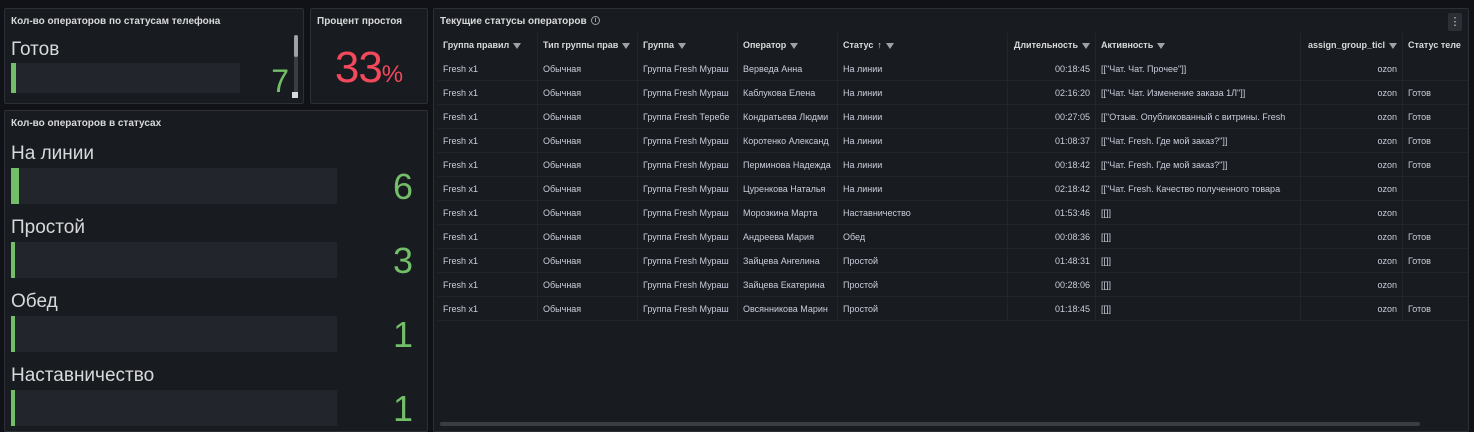 The image size is (1474, 432). What do you see at coordinates (1052, 69) in the screenshot?
I see `cell-duration: 00:18:45` at bounding box center [1052, 69].